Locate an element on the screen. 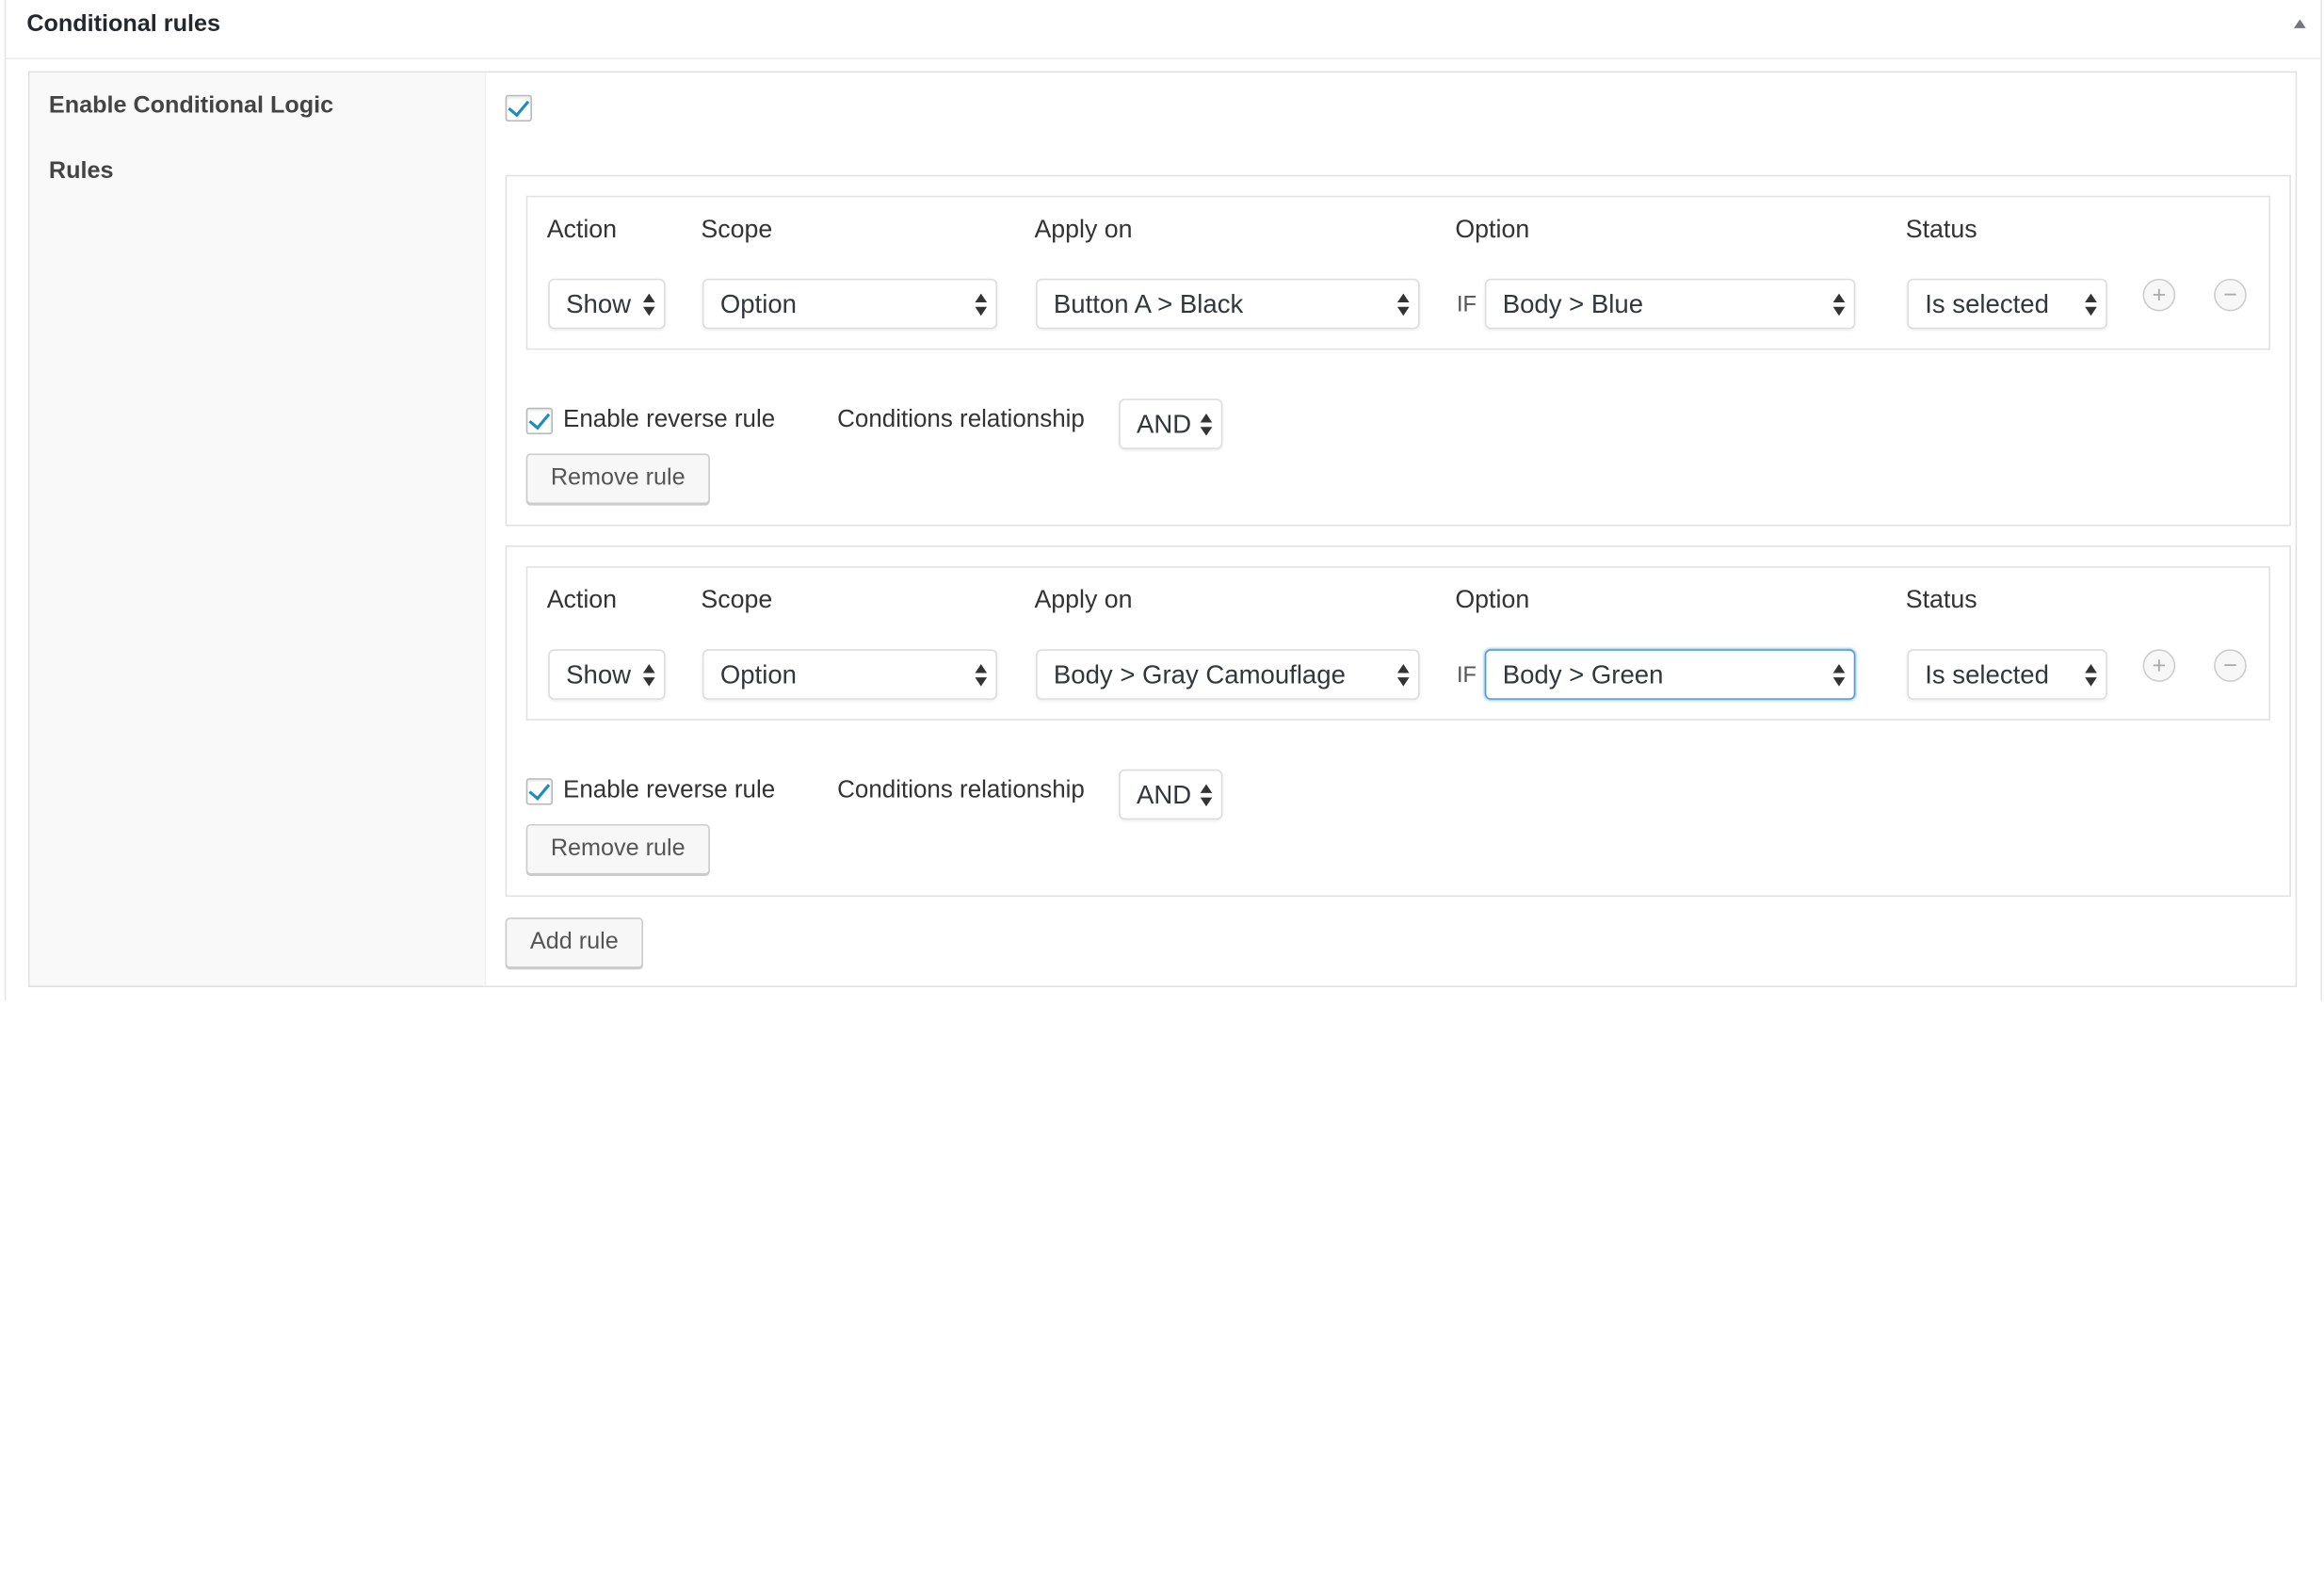  panel-header: Conditional rules is located at coordinates (1163, 29).